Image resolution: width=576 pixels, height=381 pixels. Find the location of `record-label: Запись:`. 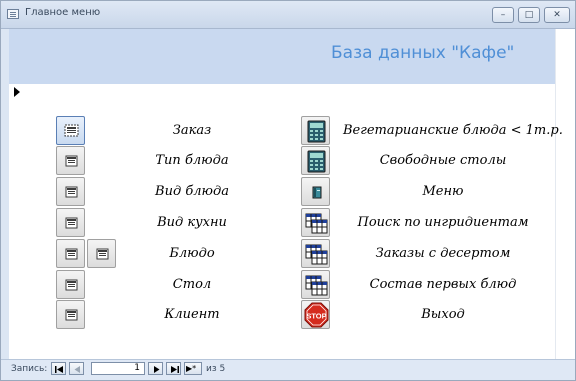

record-label: Запись: is located at coordinates (29, 369).